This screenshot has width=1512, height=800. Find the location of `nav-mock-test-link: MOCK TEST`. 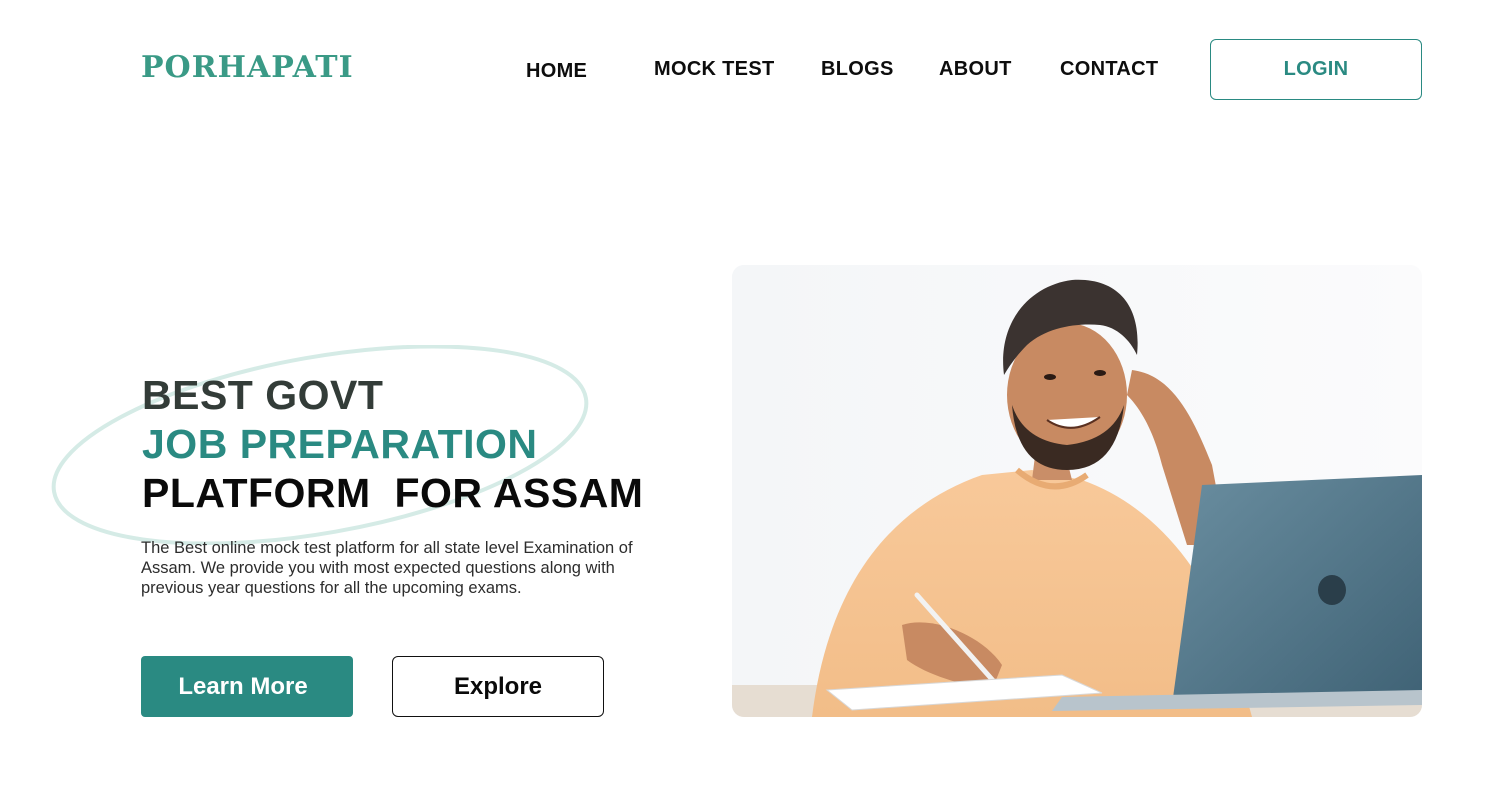

nav-mock-test-link: MOCK TEST is located at coordinates (714, 69).